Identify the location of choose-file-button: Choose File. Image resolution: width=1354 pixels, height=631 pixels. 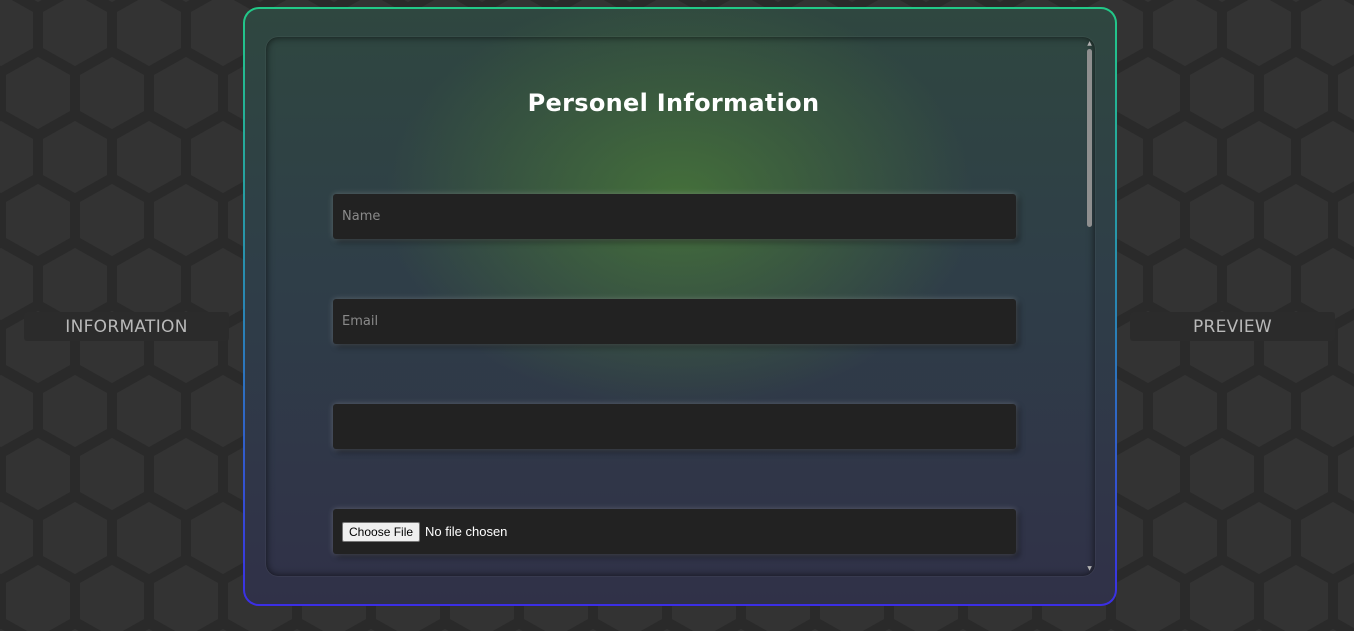
(381, 531).